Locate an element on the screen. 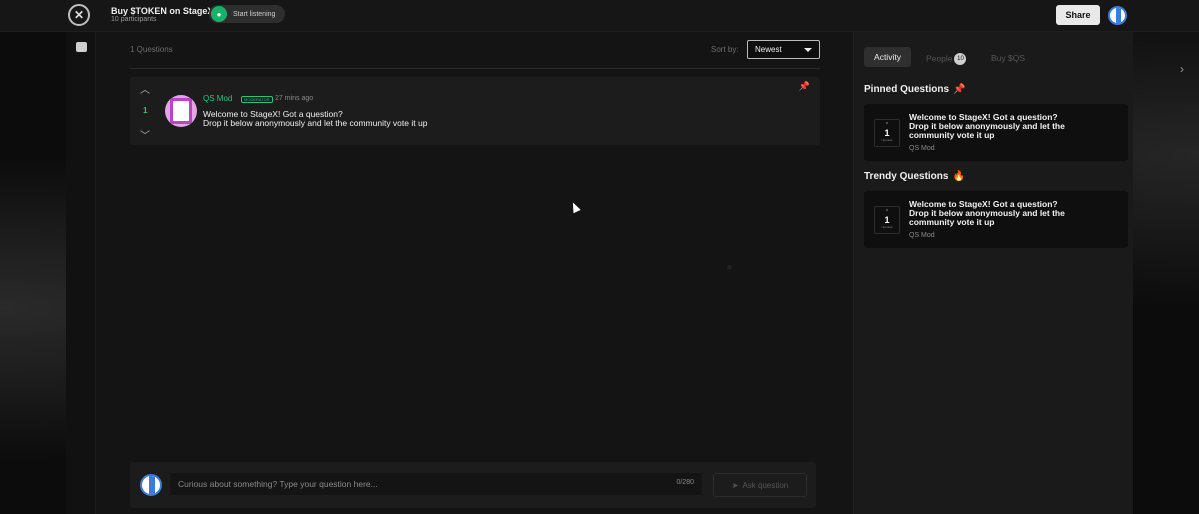 Image resolution: width=1199 pixels, height=514 pixels. send-icon: ➤ is located at coordinates (735, 485).